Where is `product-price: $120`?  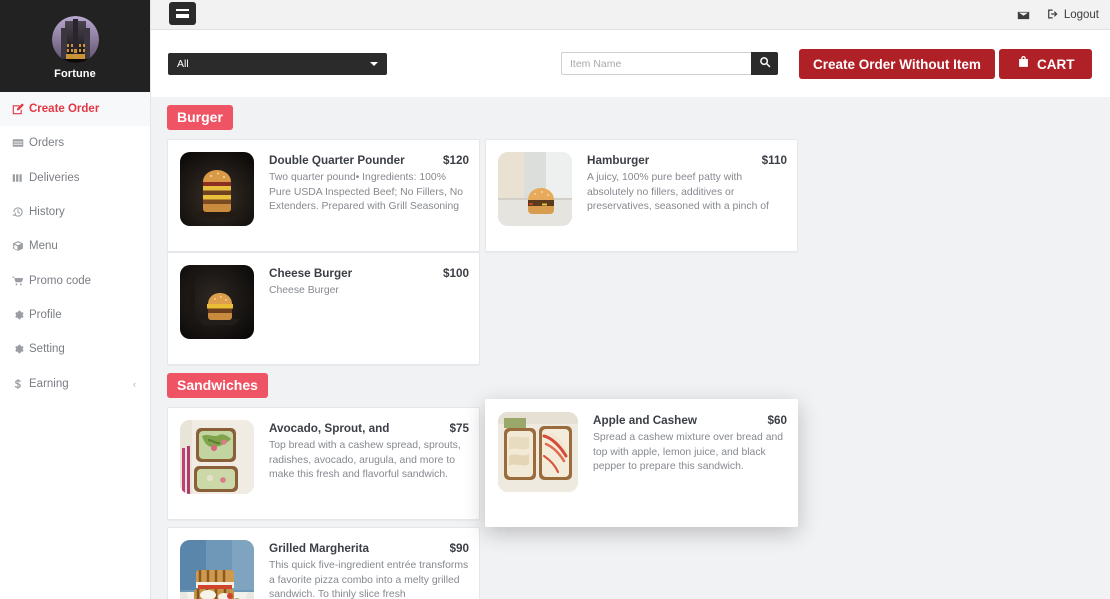
product-price: $120 is located at coordinates (455, 160).